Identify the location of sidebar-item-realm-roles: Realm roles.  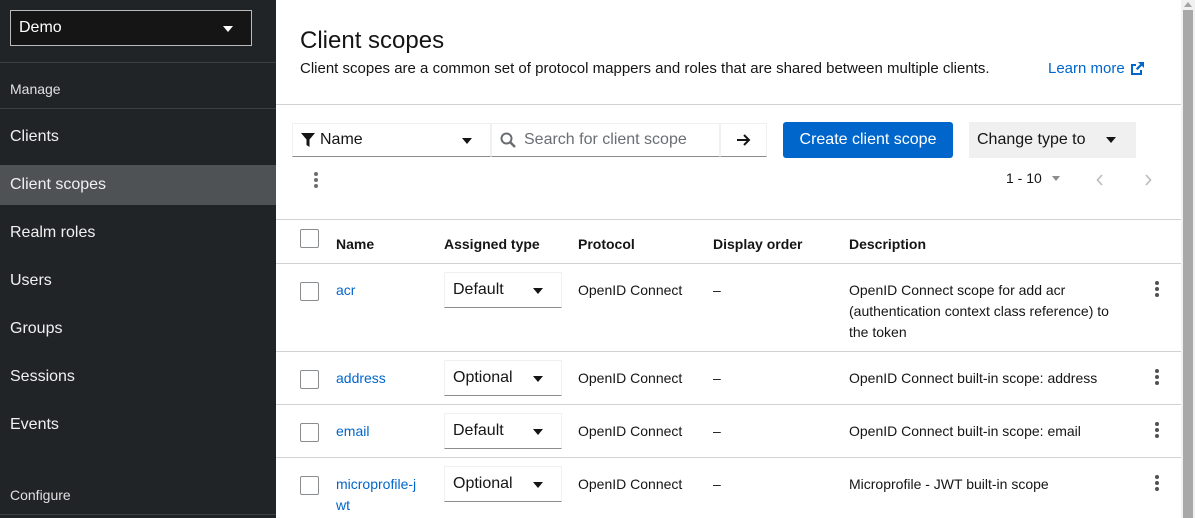
(138, 233).